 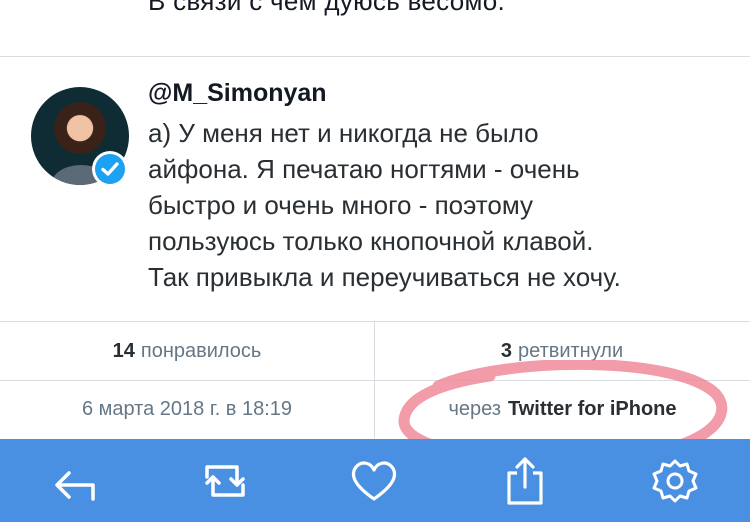 I want to click on client-name: Twitter for iPhone, so click(x=592, y=408).